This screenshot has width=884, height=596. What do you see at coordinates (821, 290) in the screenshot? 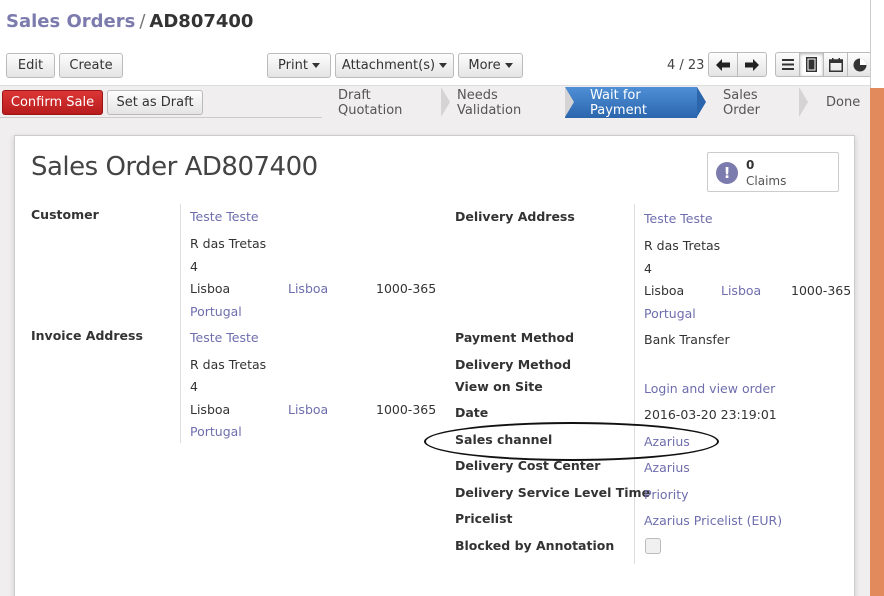
I see `delivery-zip: 1000-365` at bounding box center [821, 290].